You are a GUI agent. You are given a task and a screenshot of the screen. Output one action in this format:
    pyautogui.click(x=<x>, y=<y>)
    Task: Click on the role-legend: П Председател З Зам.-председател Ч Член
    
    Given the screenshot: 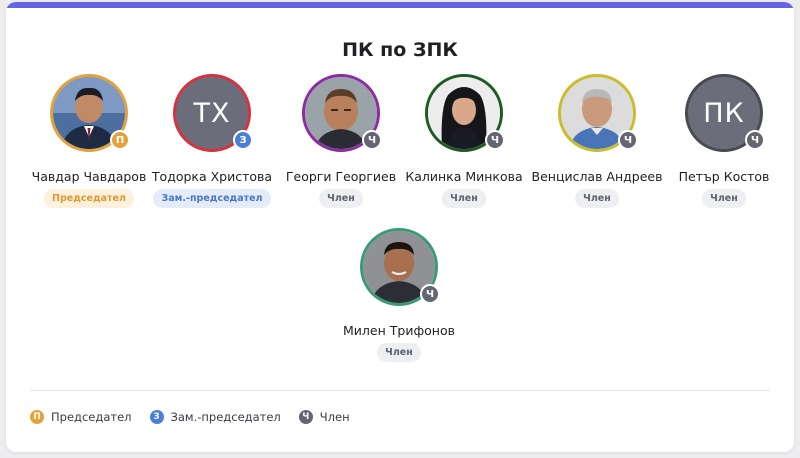 What is the action you would take?
    pyautogui.click(x=199, y=417)
    